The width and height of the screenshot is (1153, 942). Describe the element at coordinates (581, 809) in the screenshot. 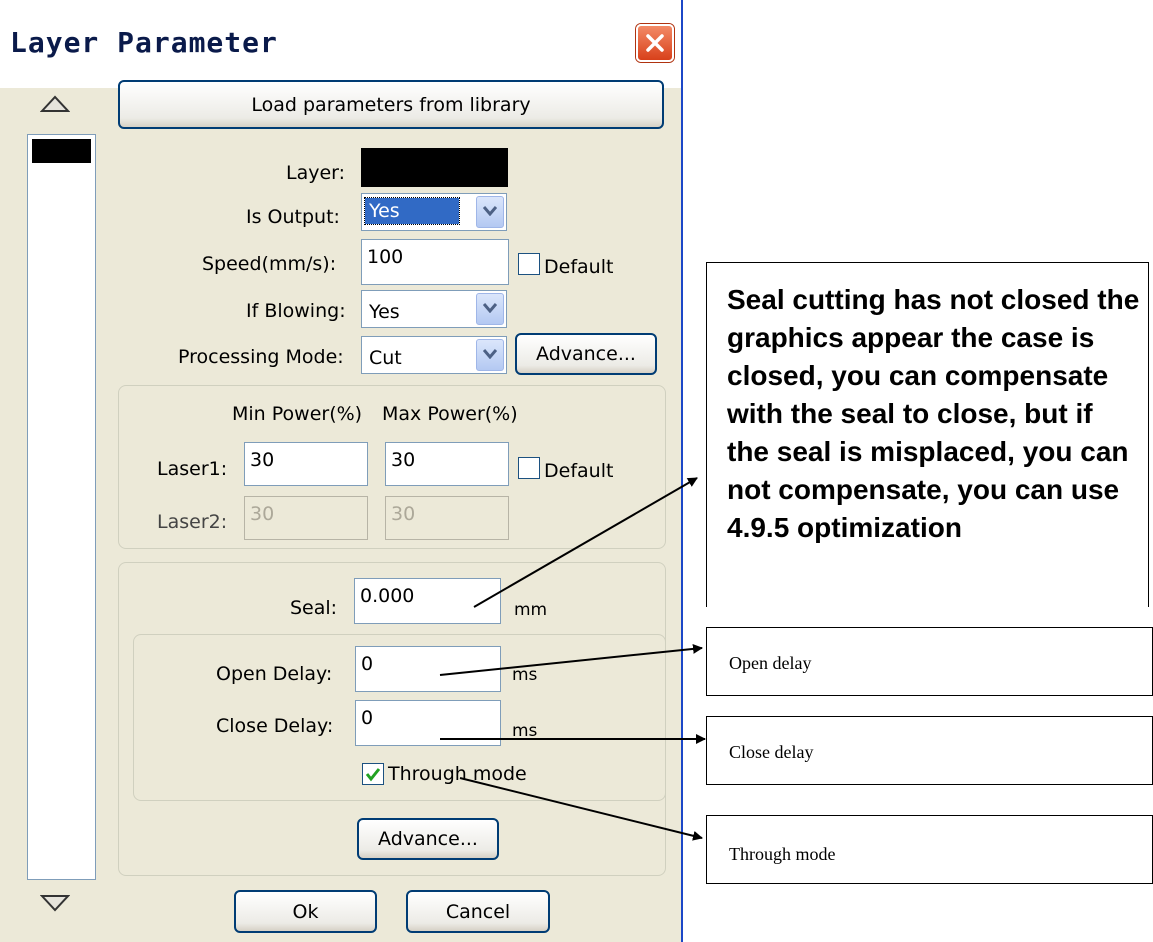

I see `through-mode-arrow` at that location.